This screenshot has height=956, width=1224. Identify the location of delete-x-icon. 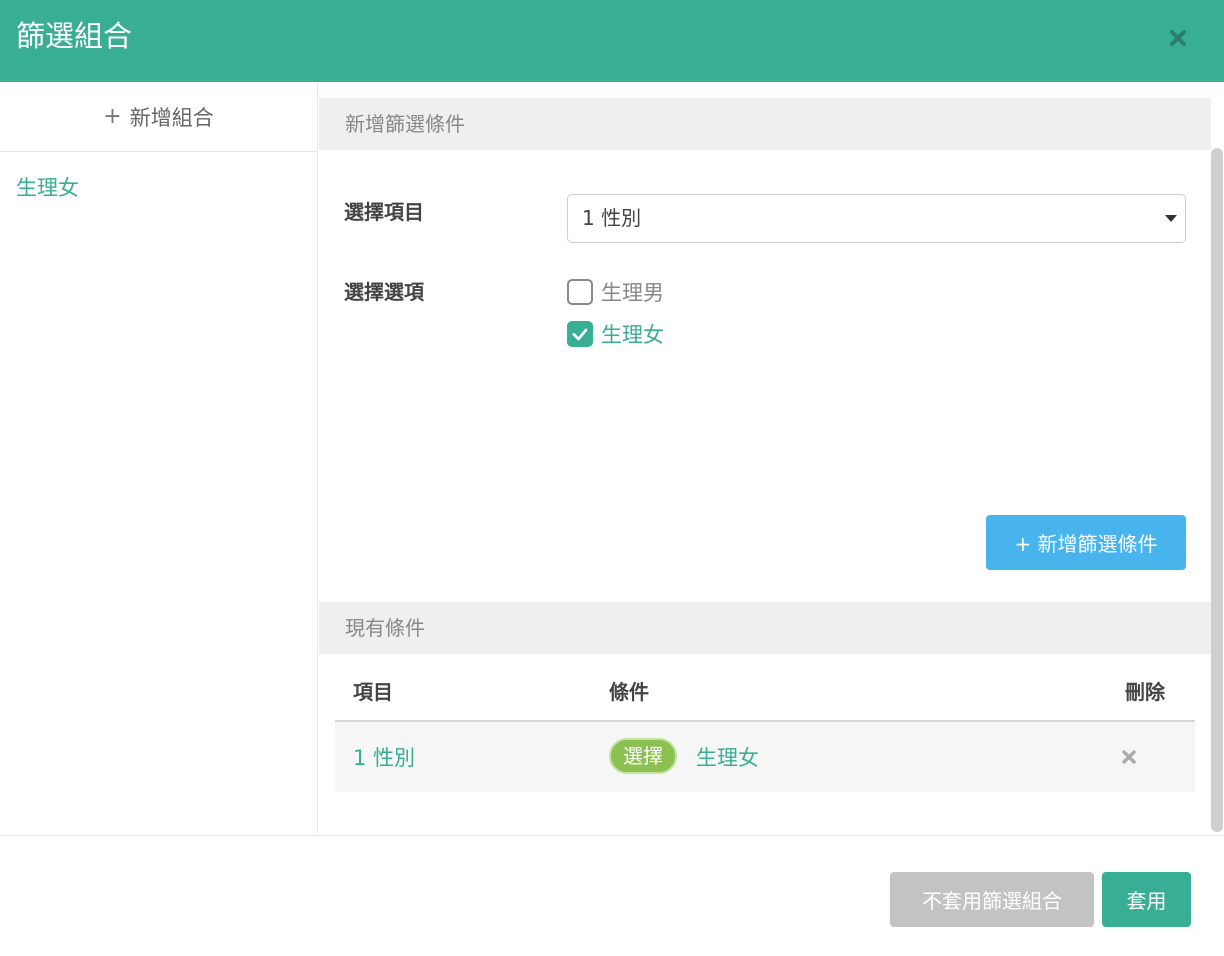
(1129, 757).